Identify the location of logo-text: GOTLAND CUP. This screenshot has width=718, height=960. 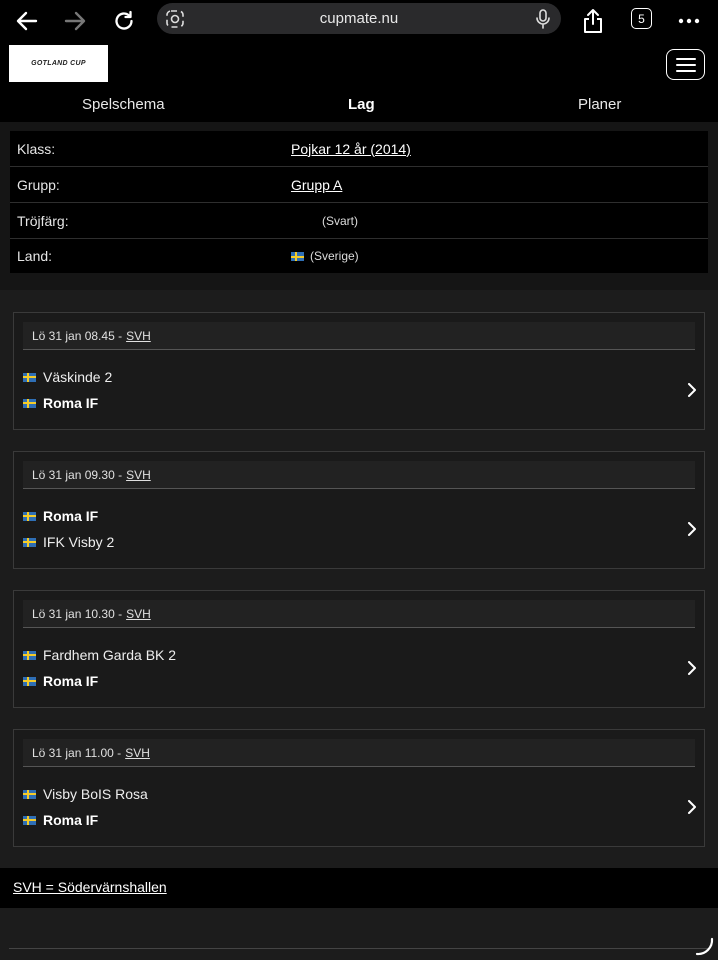
(58, 63).